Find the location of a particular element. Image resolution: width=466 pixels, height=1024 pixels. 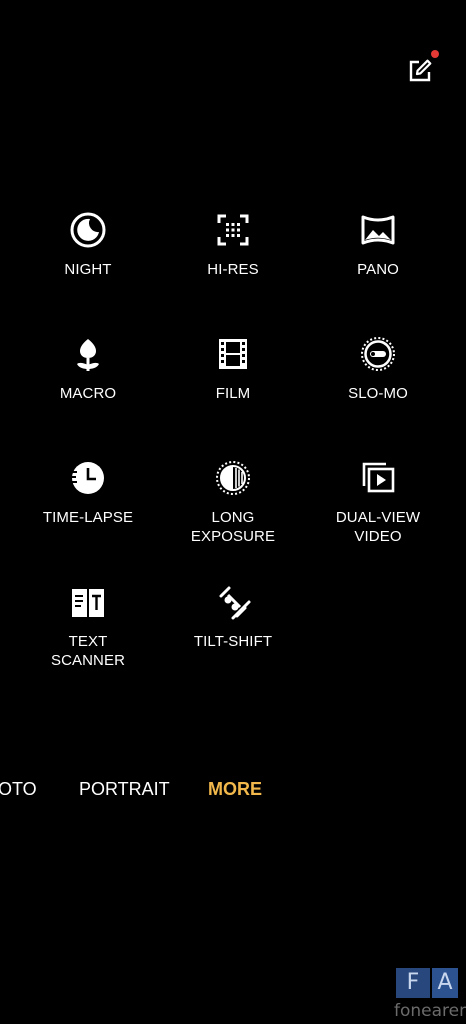

mode-text-scanner: TEXT SCANNER is located at coordinates (88, 626).